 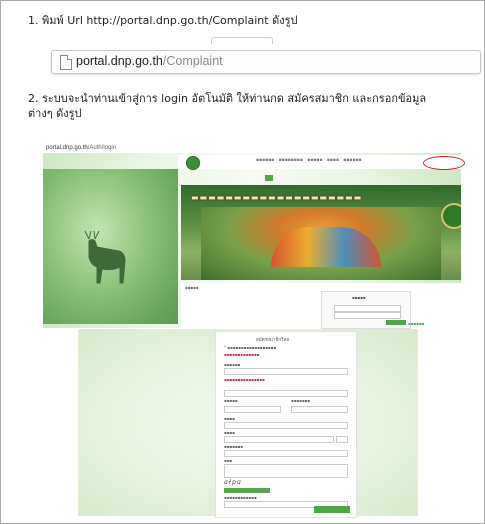 I want to click on browser-tab-edge, so click(x=242, y=40).